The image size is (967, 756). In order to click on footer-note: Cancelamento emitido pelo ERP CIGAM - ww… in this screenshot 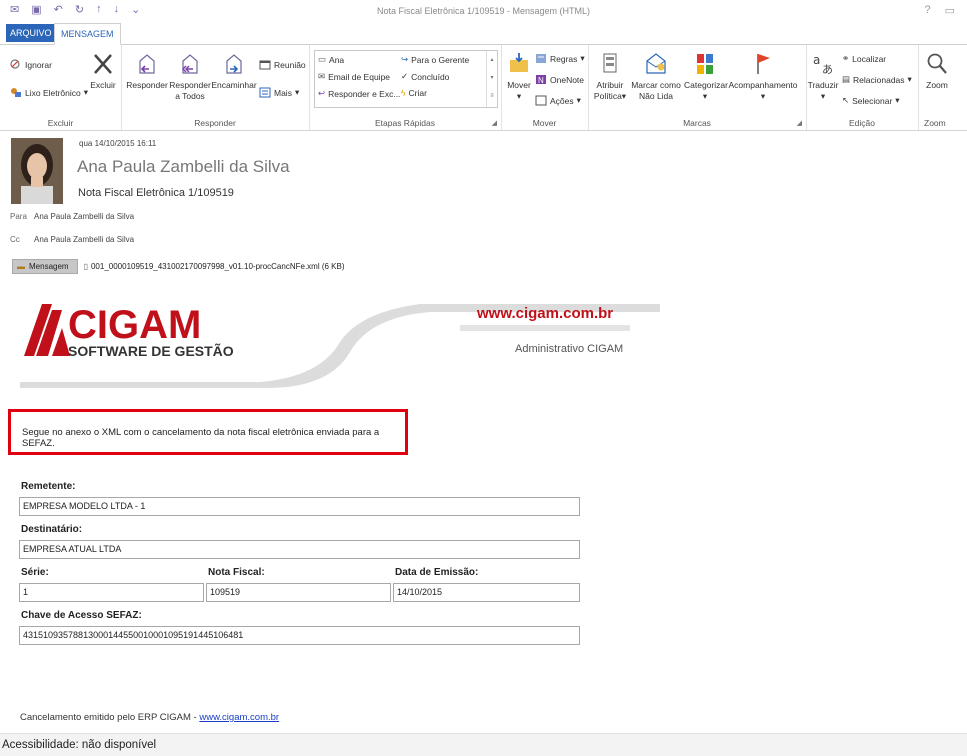, I will do `click(150, 717)`.